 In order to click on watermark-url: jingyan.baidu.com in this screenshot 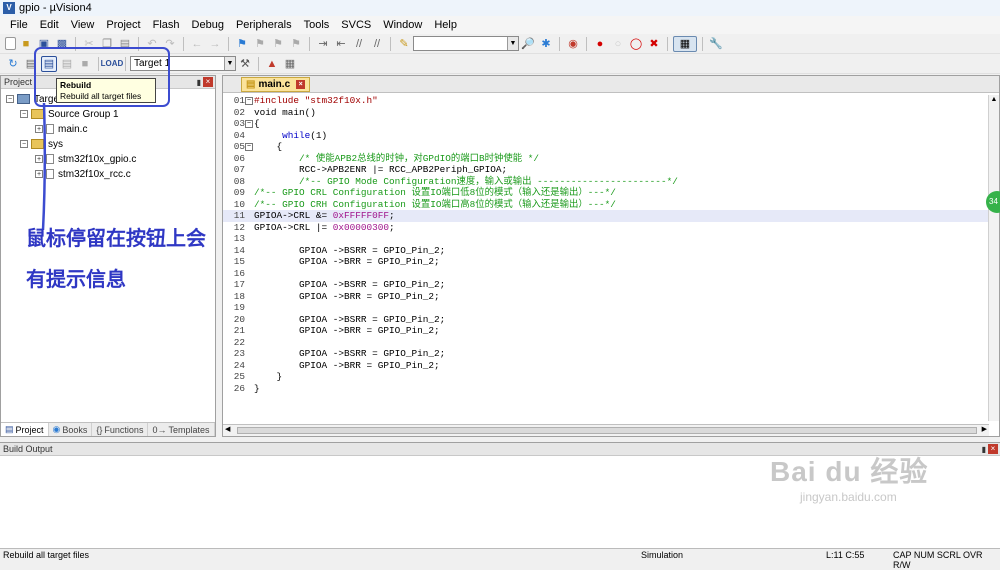, I will do `click(848, 497)`.